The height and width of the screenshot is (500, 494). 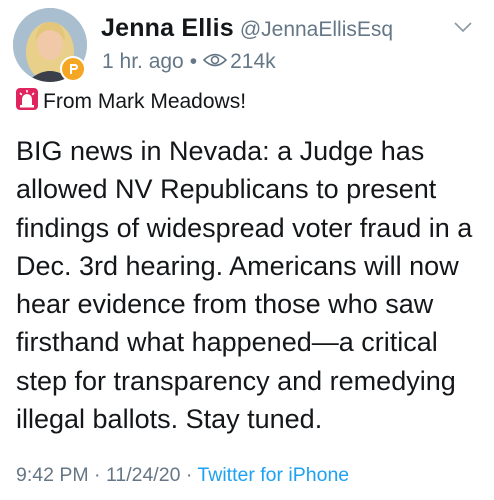 I want to click on tweet-meta: 1 hr. ago • 214k, so click(x=189, y=62).